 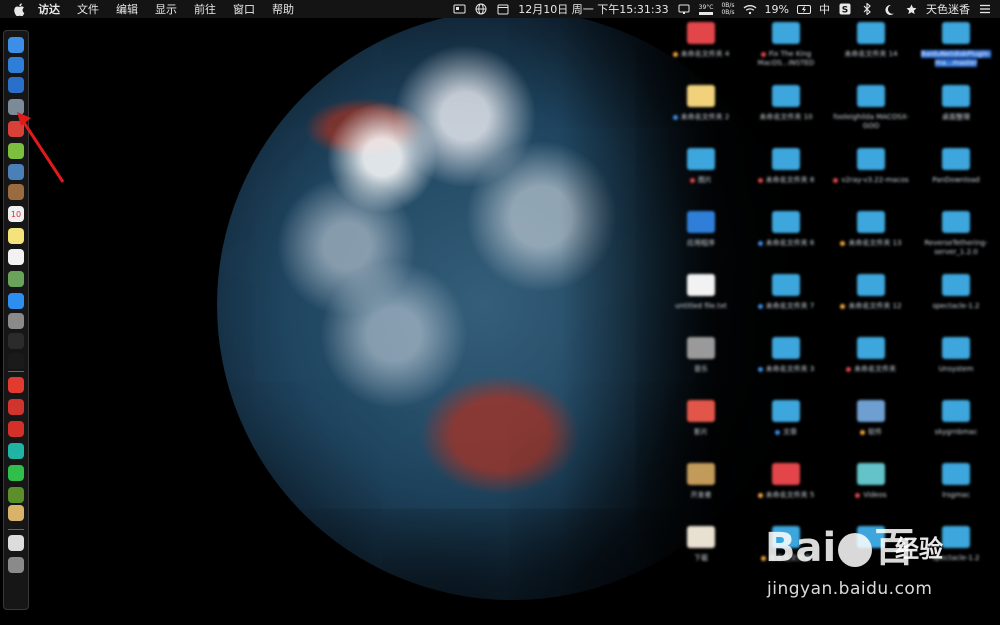 What do you see at coordinates (871, 54) in the screenshot?
I see `desktop-file-label: 未命名文件夹 14` at bounding box center [871, 54].